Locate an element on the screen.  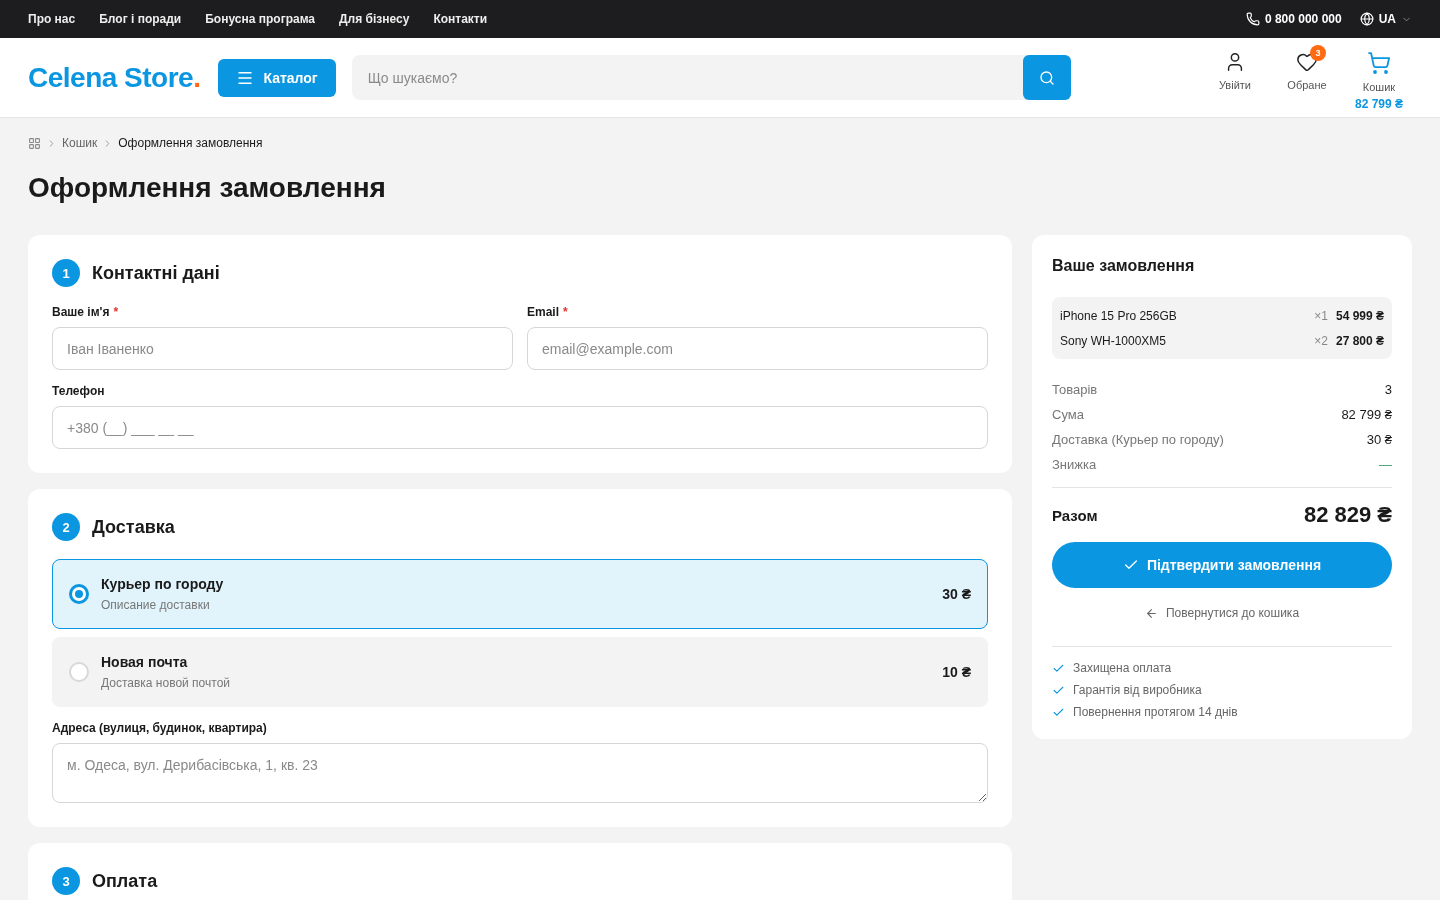
delivery-option: Курьер по городу Описание доставки 30 ₴ is located at coordinates (520, 594).